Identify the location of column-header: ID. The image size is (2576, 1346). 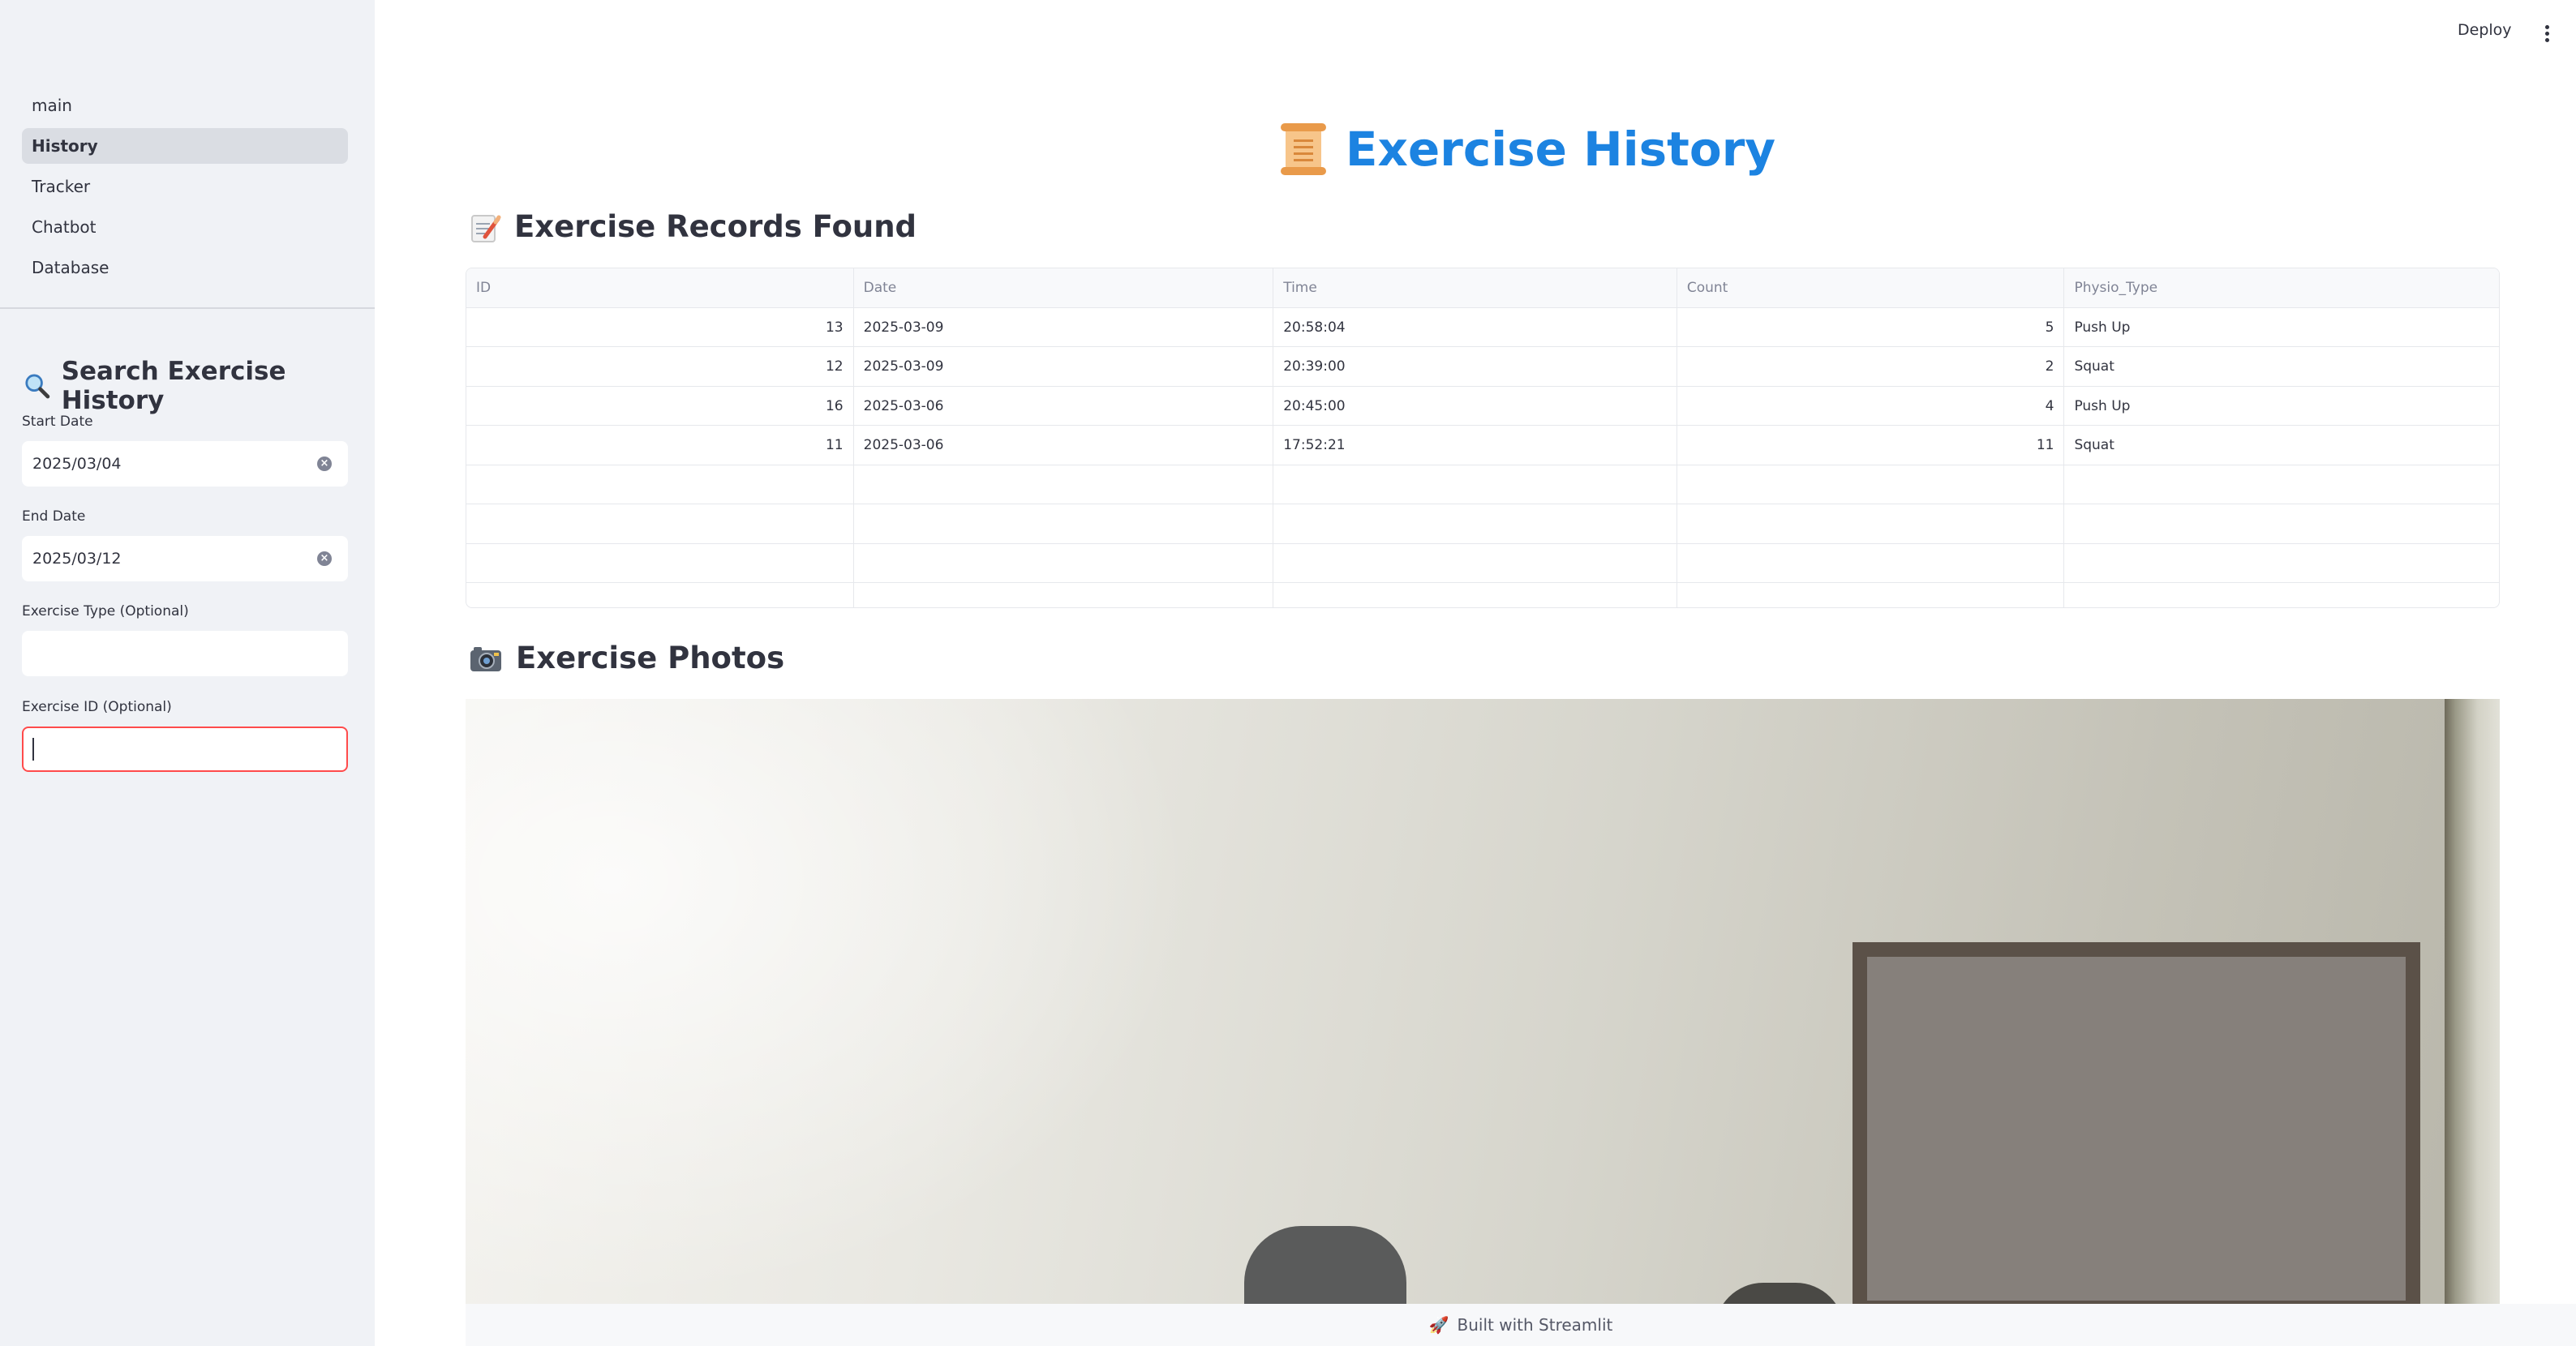
(660, 287).